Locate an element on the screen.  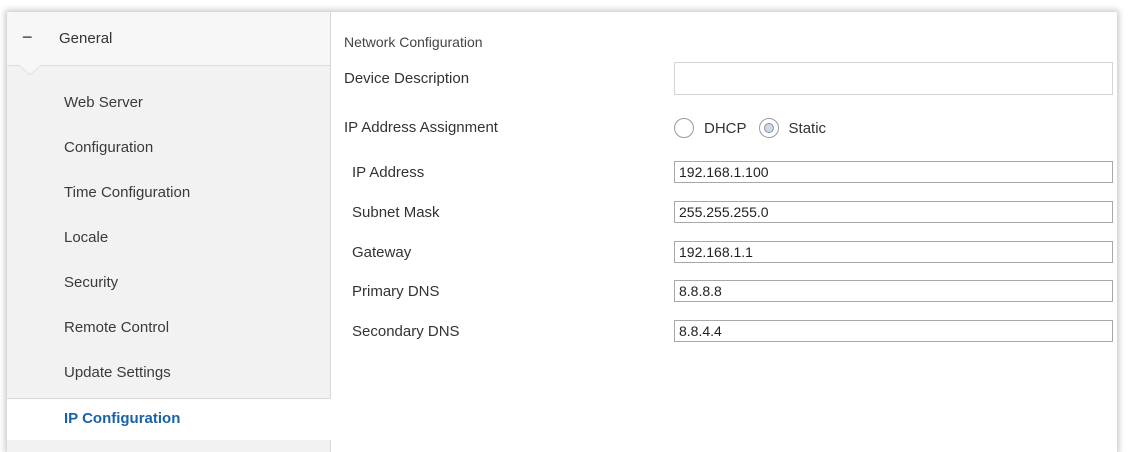
secondary-dns-input is located at coordinates (893, 331).